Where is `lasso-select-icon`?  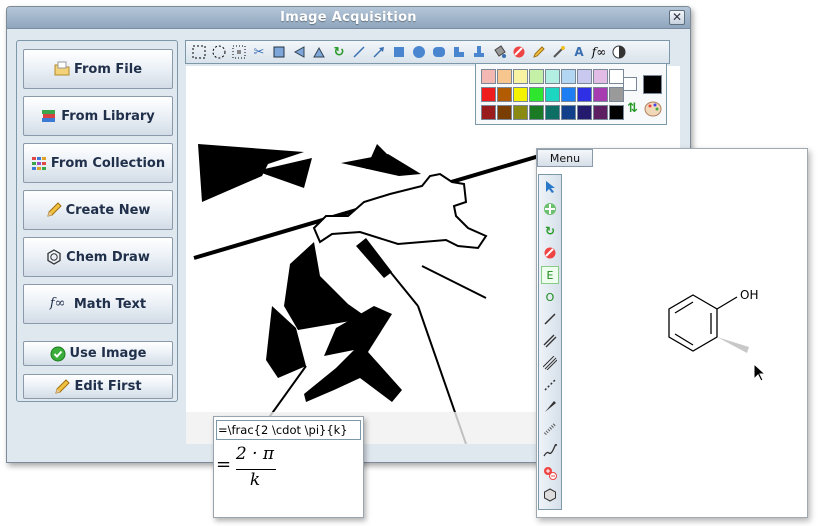 lasso-select-icon is located at coordinates (239, 52).